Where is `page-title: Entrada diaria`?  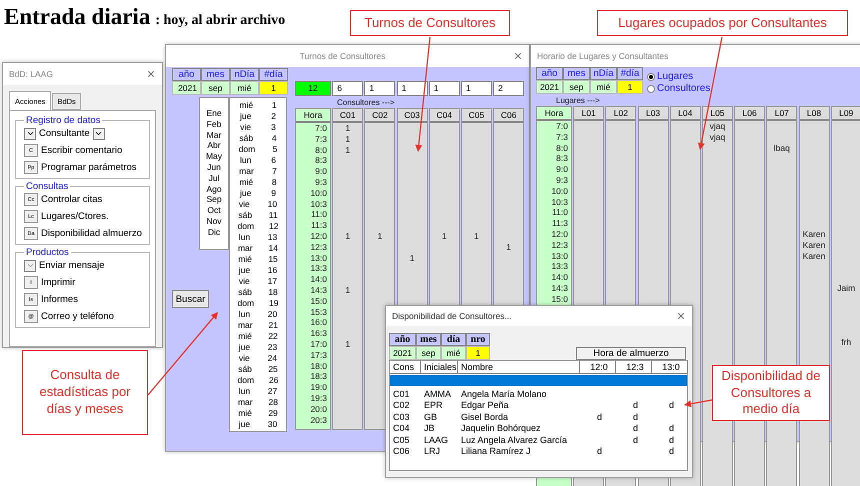 page-title: Entrada diaria is located at coordinates (77, 17).